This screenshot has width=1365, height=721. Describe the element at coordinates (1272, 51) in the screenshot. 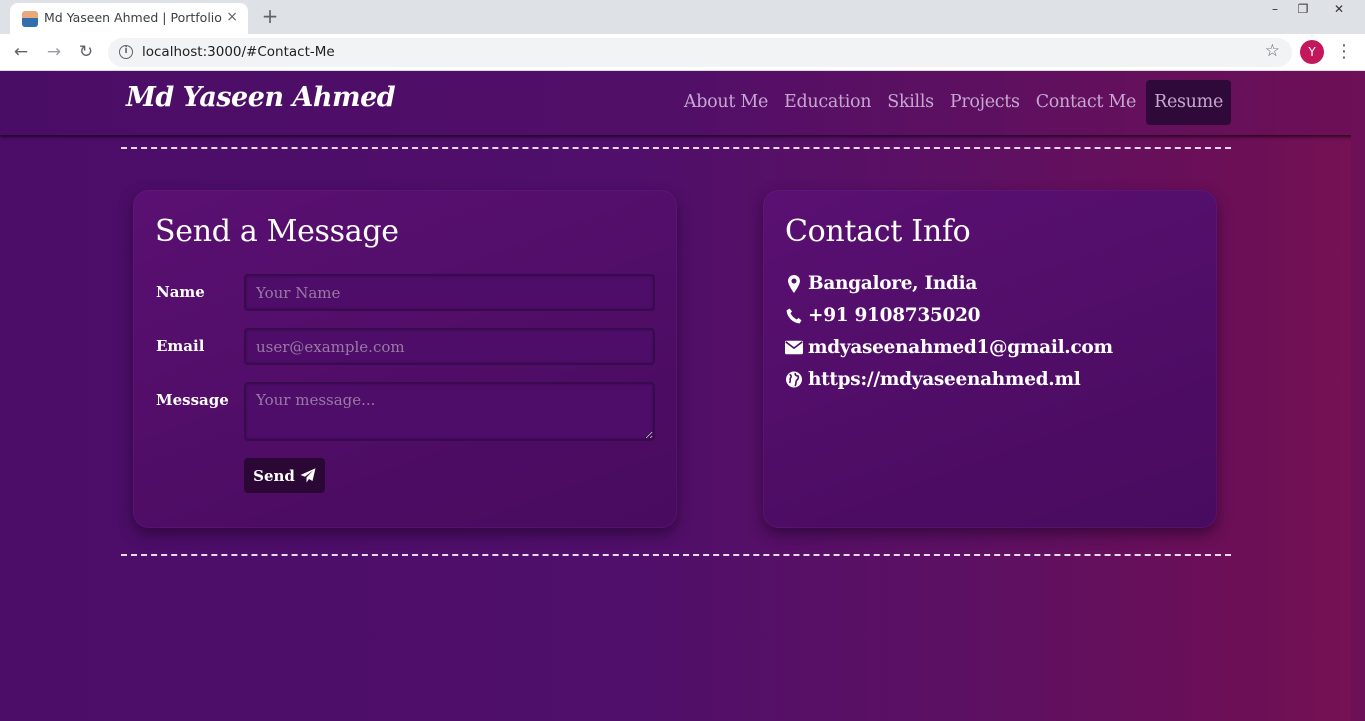

I see `bookmark-star-icon: ☆` at that location.